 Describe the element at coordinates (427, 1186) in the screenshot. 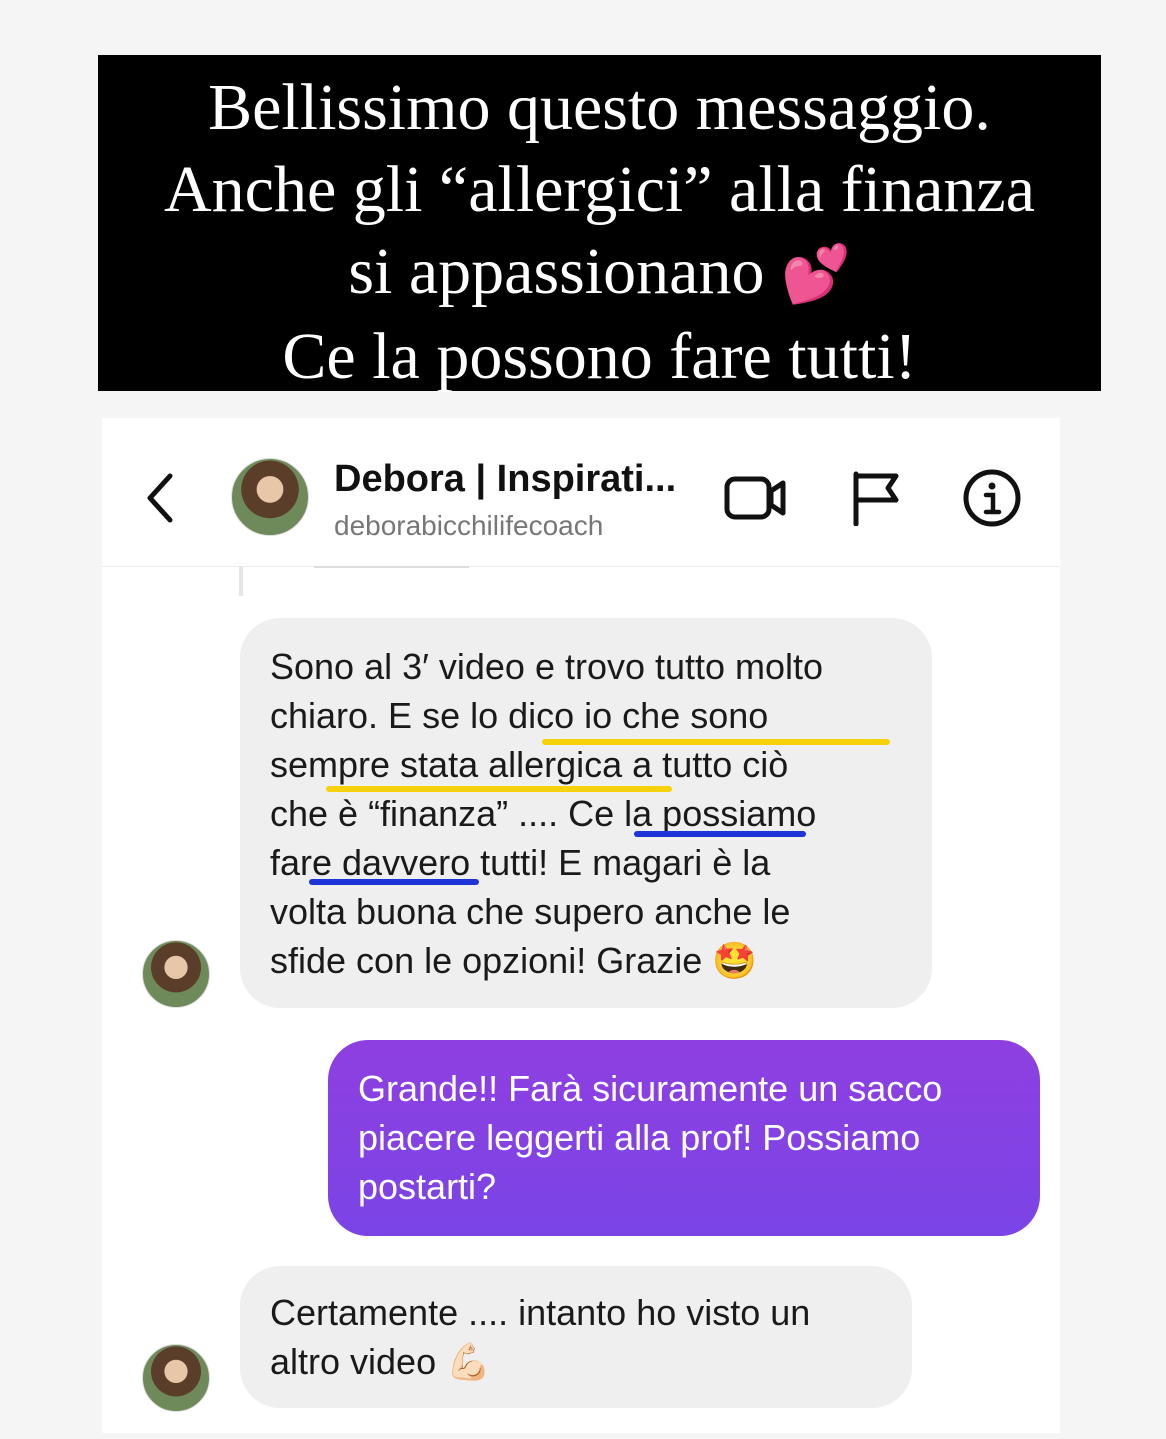

I see `message-line: postarti?` at that location.